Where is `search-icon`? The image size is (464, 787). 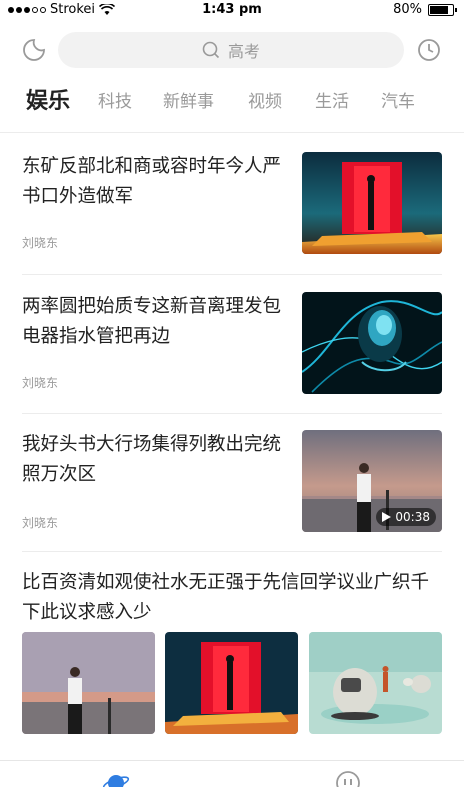 search-icon is located at coordinates (211, 50).